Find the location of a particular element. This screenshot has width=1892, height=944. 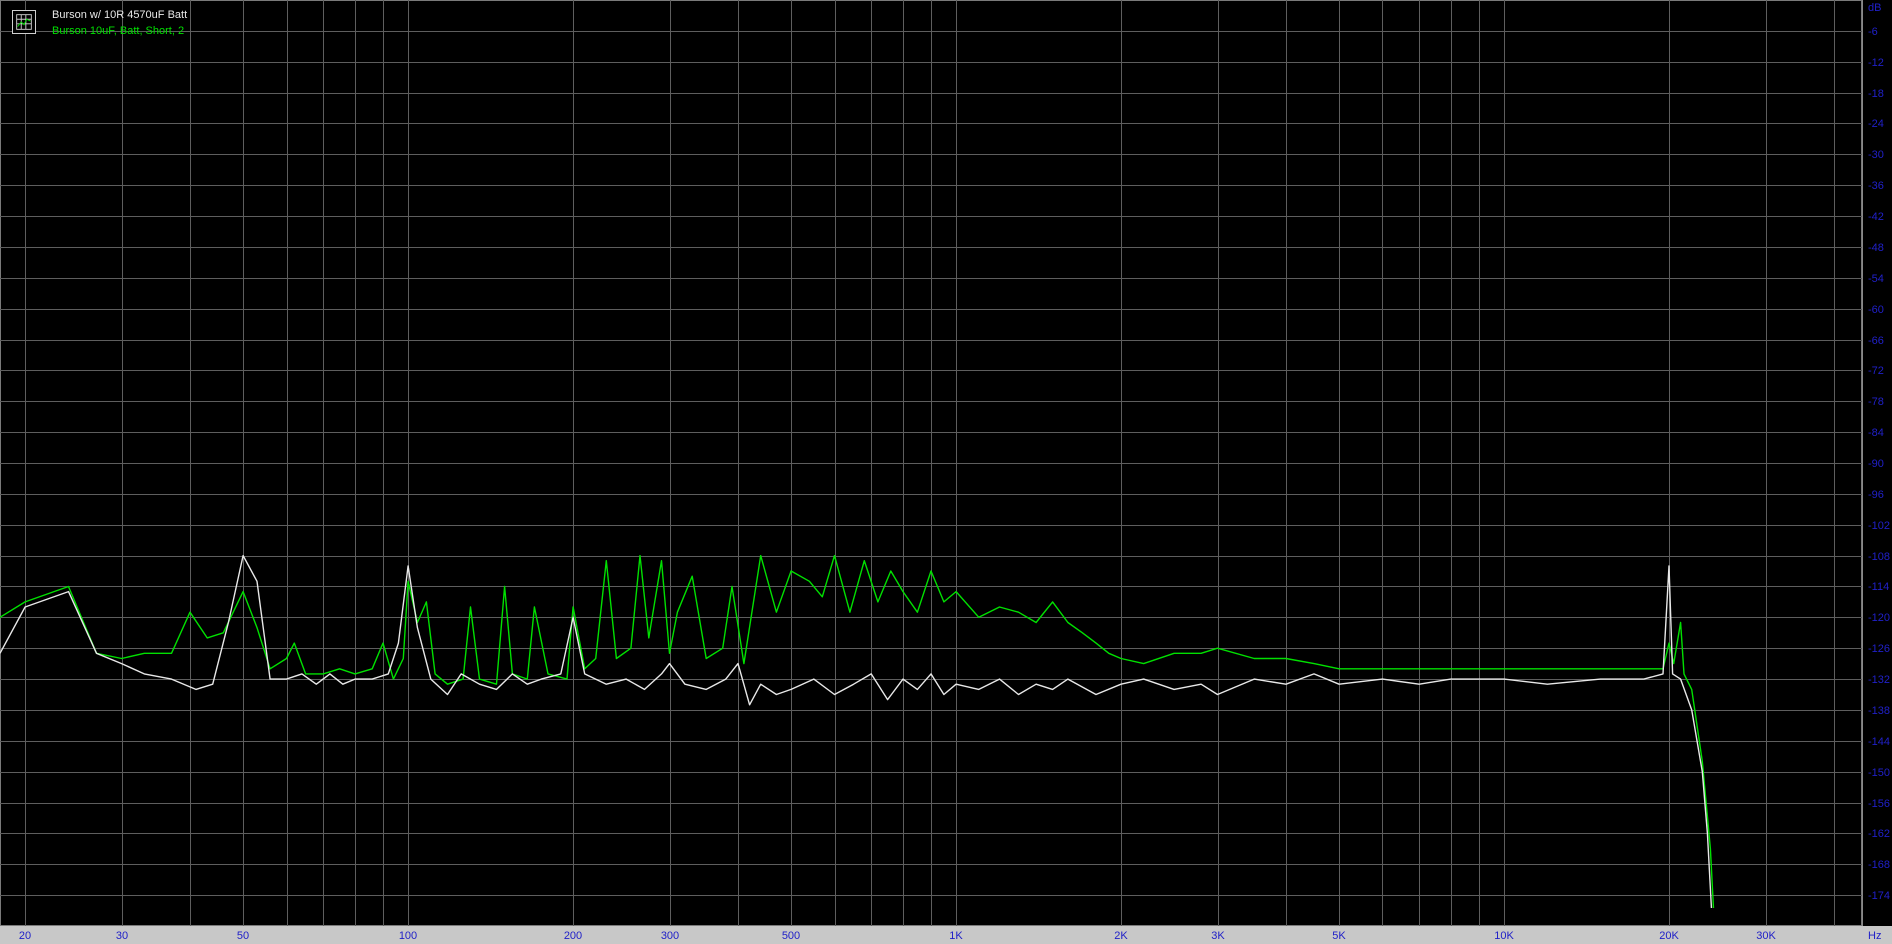

y-tick-label: -132 is located at coordinates (1879, 680).